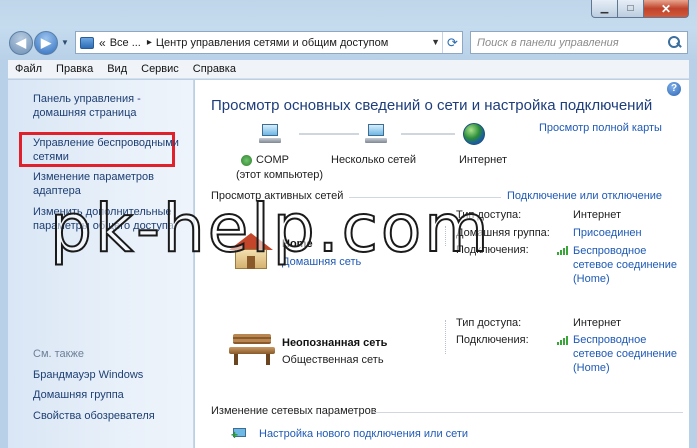 Image resolution: width=697 pixels, height=448 pixels. What do you see at coordinates (321, 262) in the screenshot?
I see `network-type-link: Домашняя сеть` at bounding box center [321, 262].